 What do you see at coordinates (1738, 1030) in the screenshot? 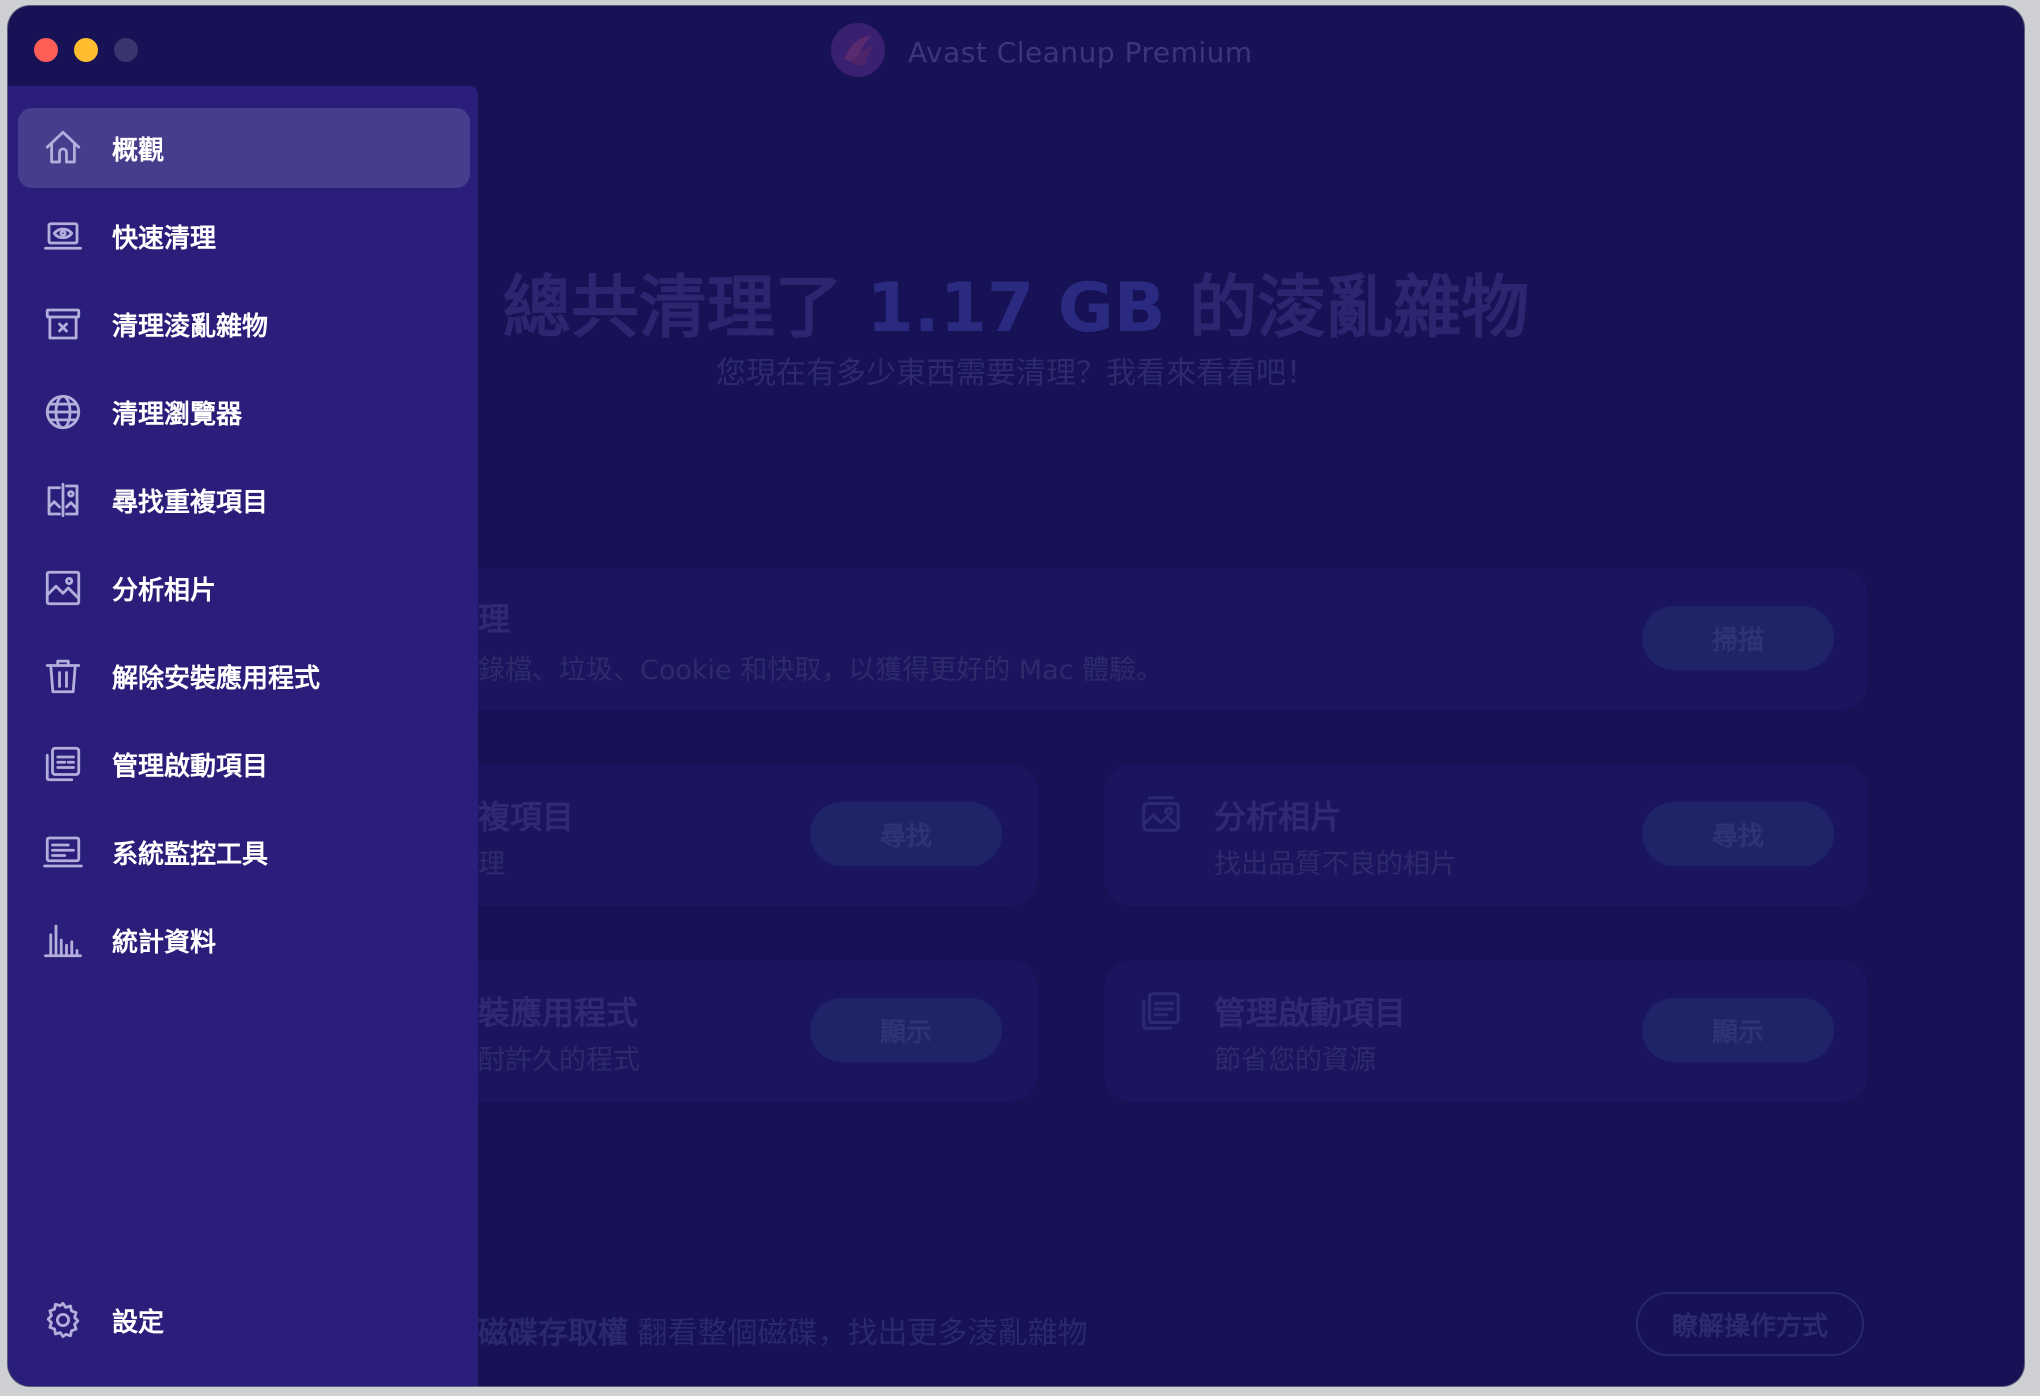
I see `show-startup-button: 顯示` at bounding box center [1738, 1030].